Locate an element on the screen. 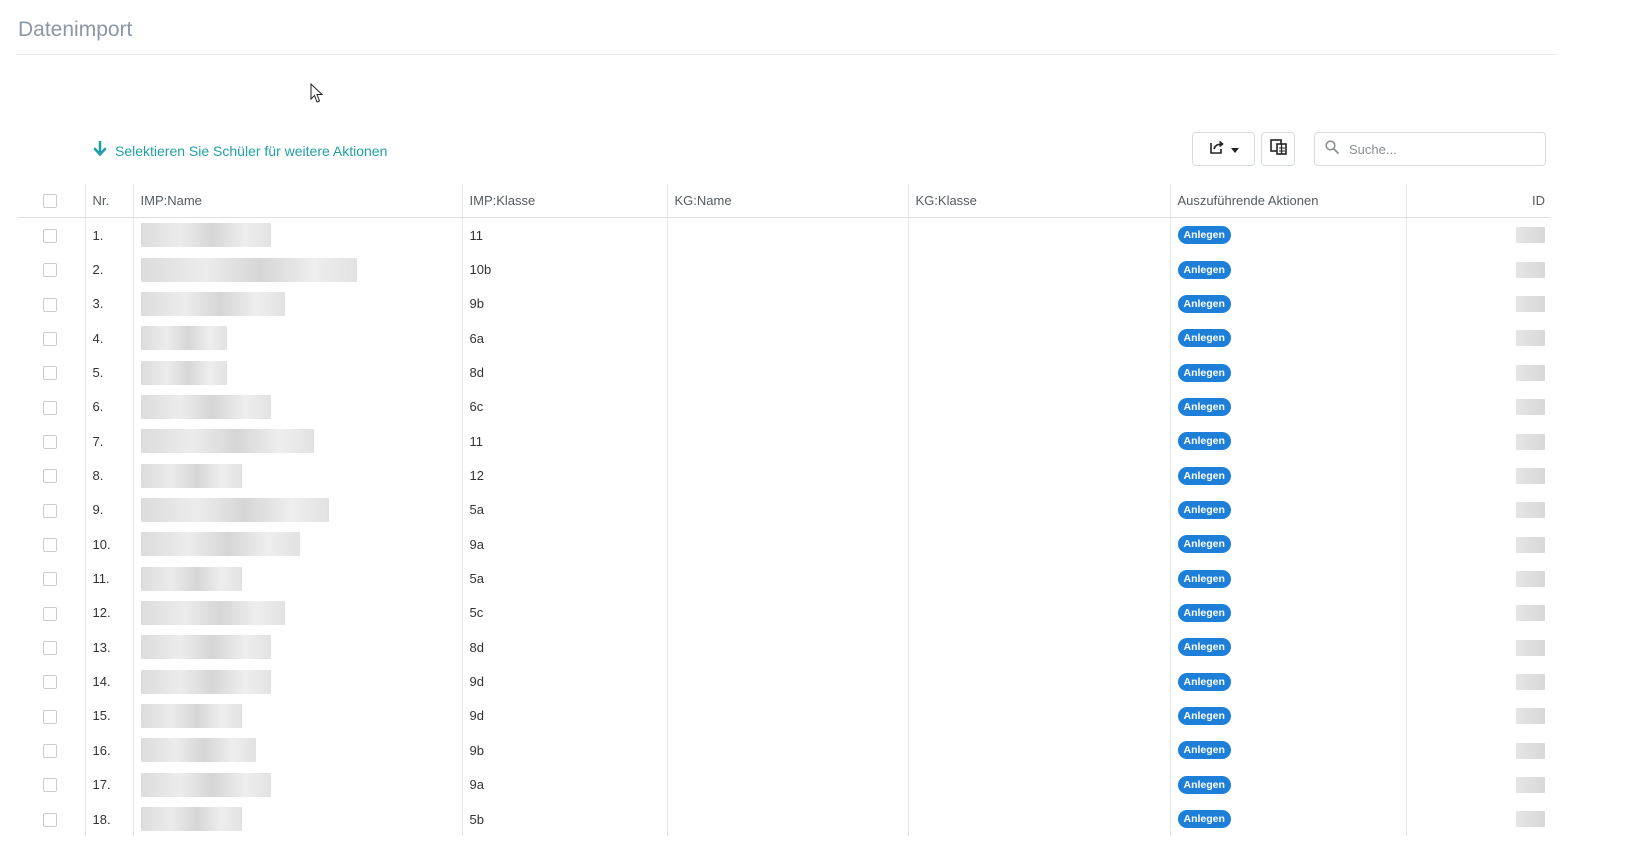 Image resolution: width=1627 pixels, height=866 pixels. table-row: 10. 9a Anlegen is located at coordinates (784, 544).